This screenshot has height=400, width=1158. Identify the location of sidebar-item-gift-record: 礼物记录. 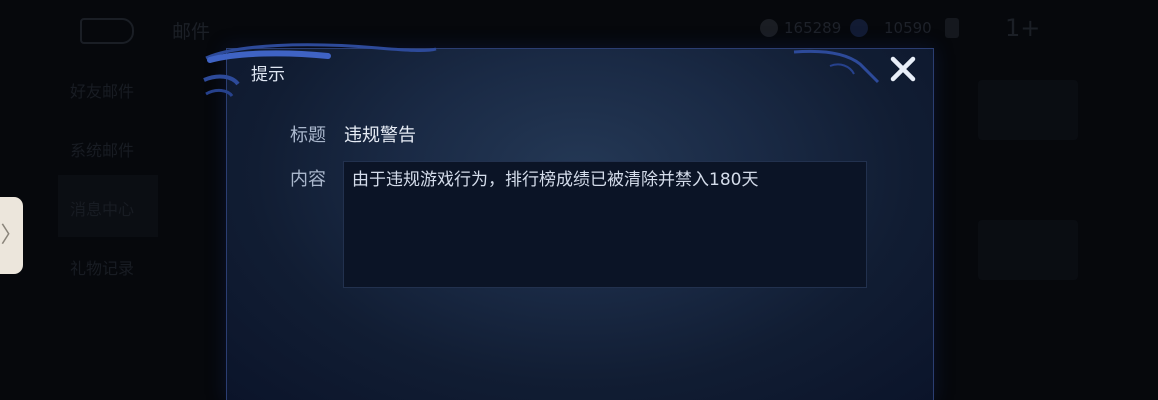
(102, 267).